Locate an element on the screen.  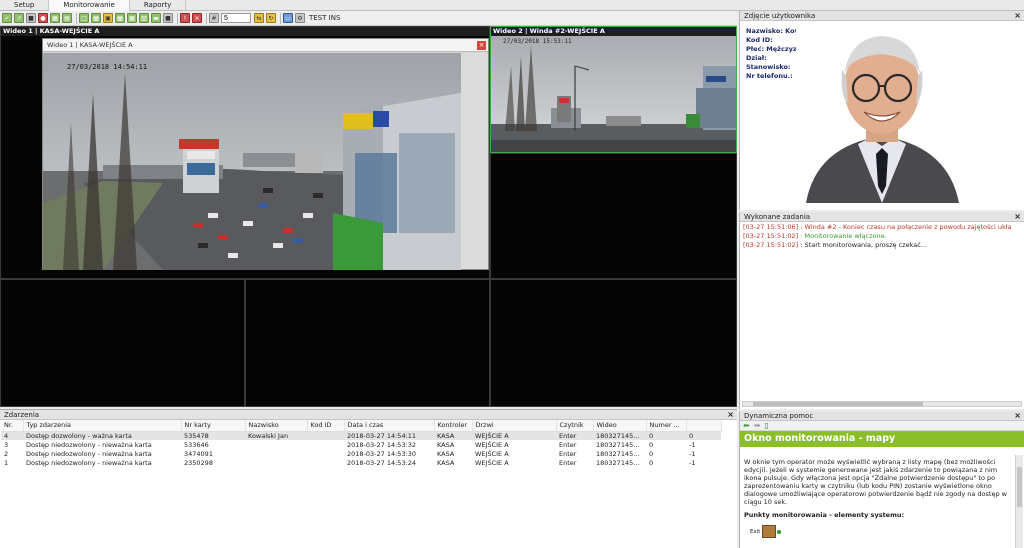
table-cell: 533646 is located at coordinates (196, 444).